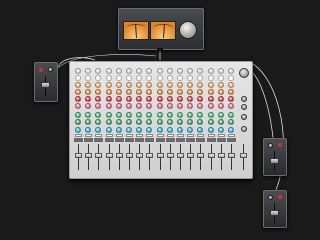 Image resolution: width=320 pixels, height=240 pixels. I want to click on master-fader, so click(243, 156).